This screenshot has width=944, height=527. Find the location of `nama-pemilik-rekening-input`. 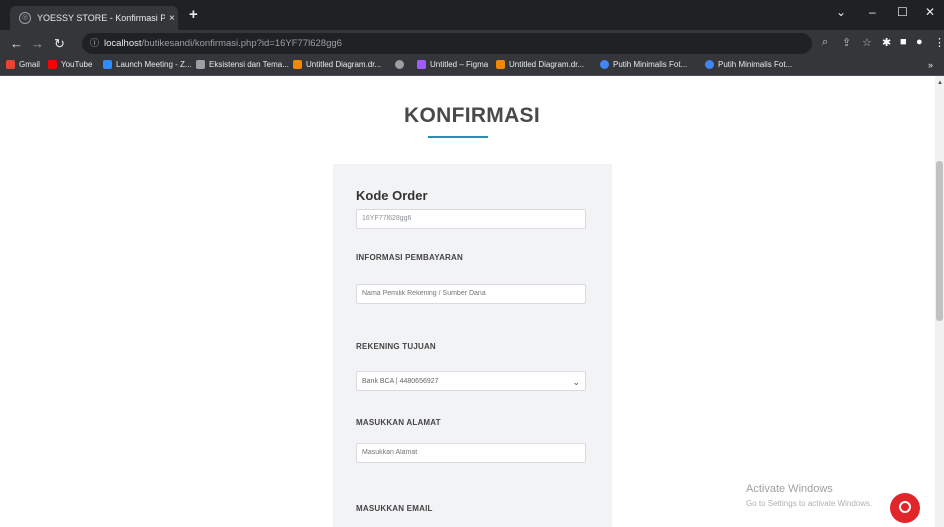

nama-pemilik-rekening-input is located at coordinates (471, 294).